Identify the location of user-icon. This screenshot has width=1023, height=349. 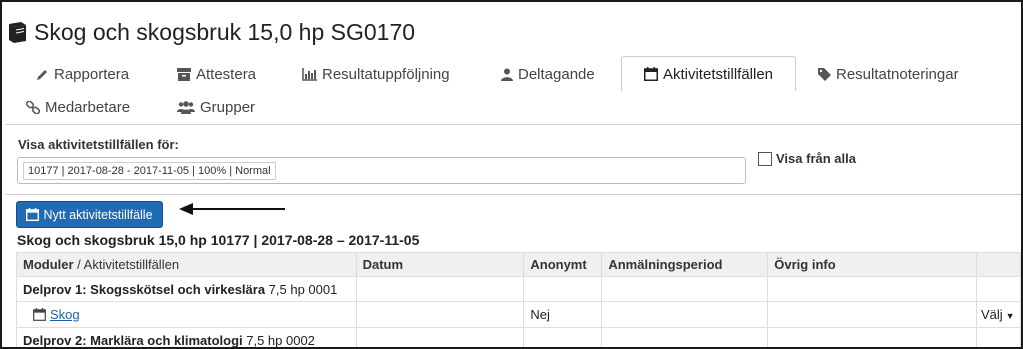
(507, 74).